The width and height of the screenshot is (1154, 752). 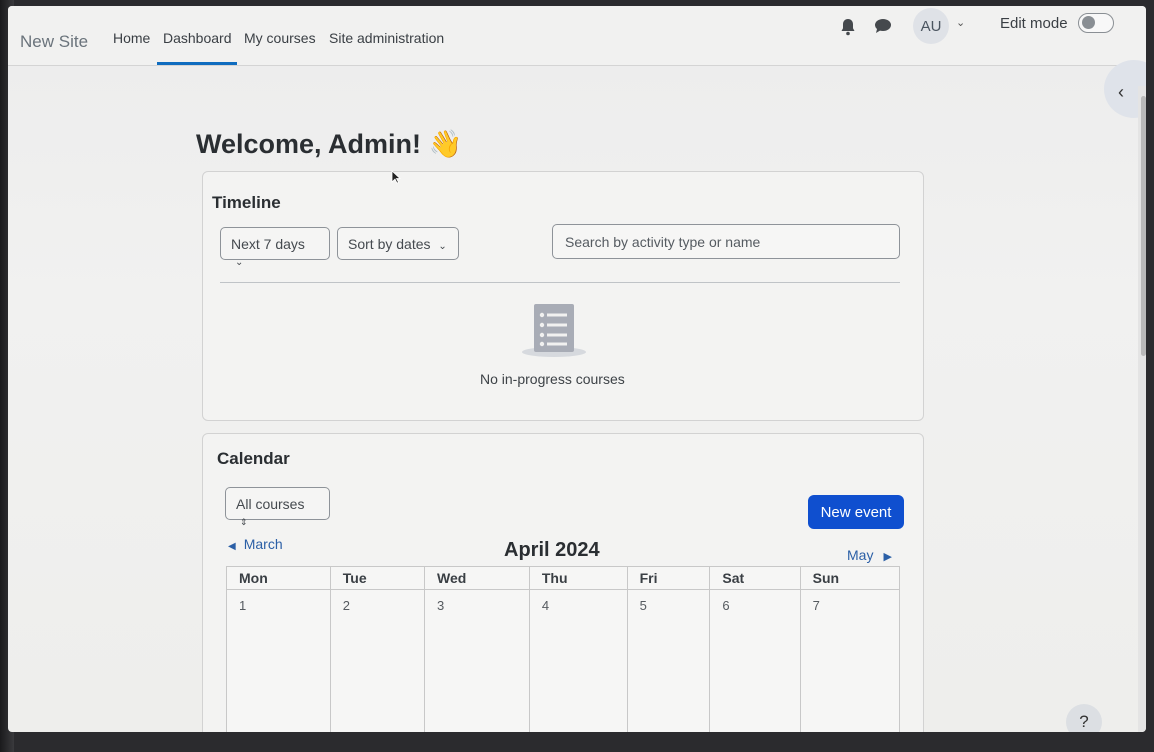 I want to click on user-avatar: AU, so click(x=931, y=26).